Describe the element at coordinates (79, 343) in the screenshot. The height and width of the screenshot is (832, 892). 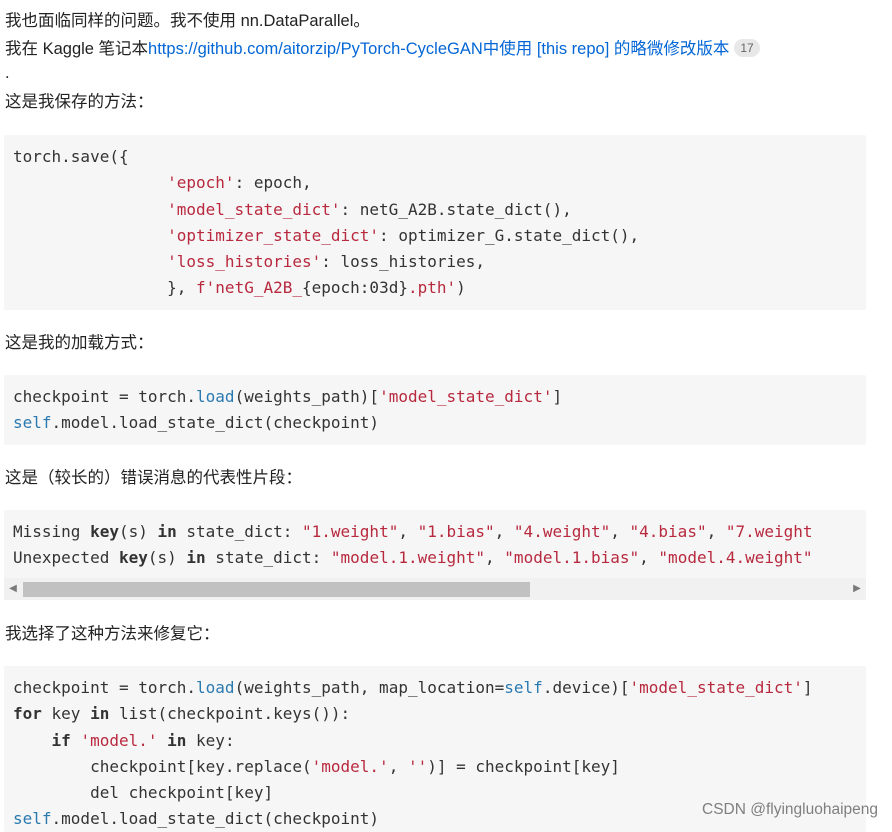
I see `paragraph-load-intro: 这是我的加载方式：` at that location.